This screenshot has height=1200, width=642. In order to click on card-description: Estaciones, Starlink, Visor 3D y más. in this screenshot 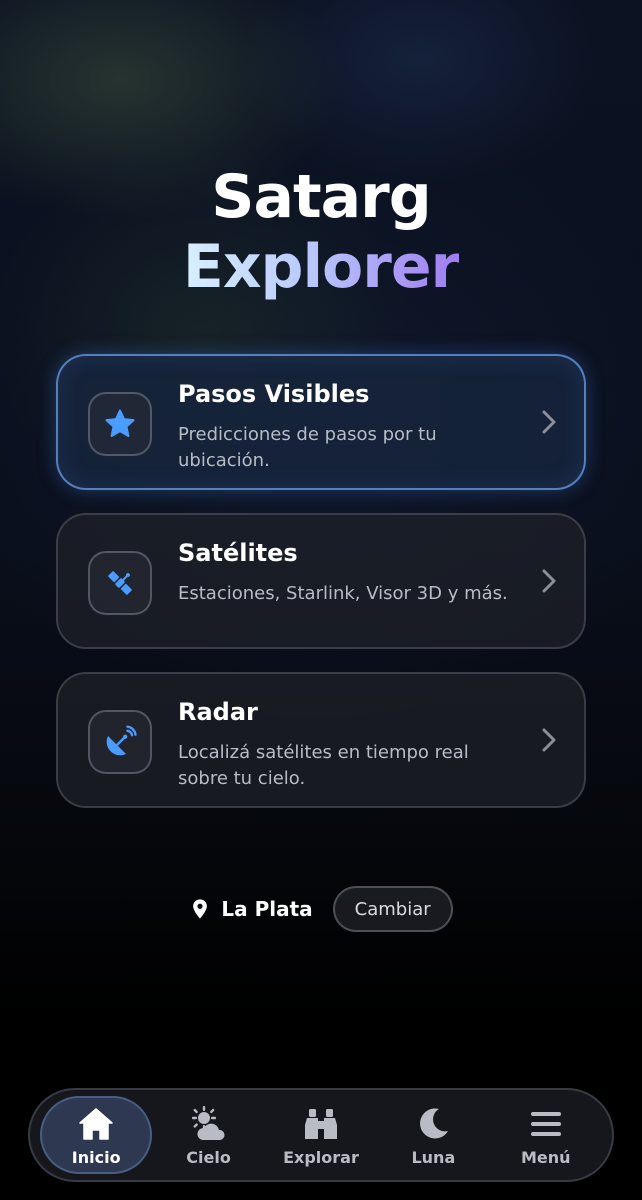, I will do `click(343, 593)`.